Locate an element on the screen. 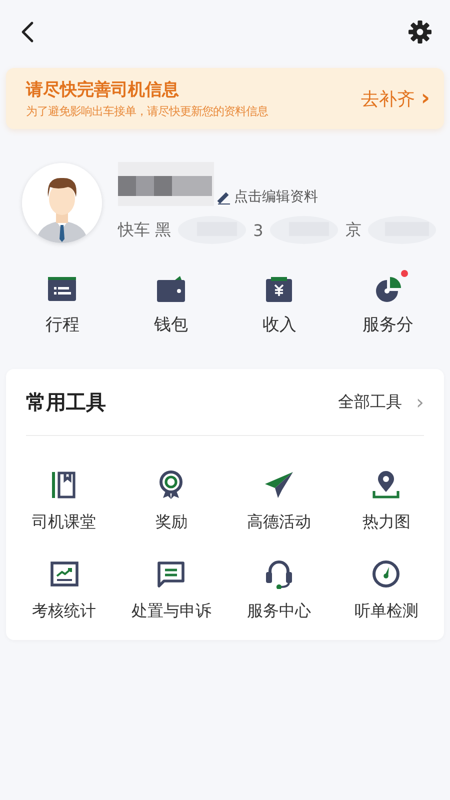 The height and width of the screenshot is (800, 450). shortcut-button: 钱包 is located at coordinates (171, 302).